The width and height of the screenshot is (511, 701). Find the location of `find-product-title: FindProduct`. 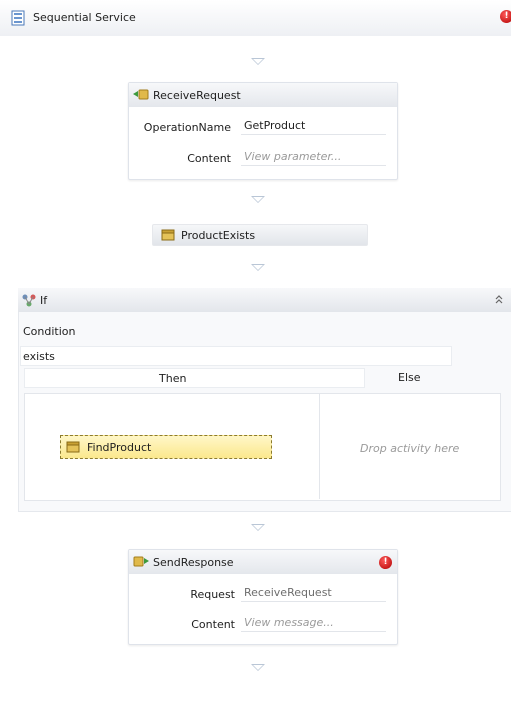

find-product-title: FindProduct is located at coordinates (119, 447).